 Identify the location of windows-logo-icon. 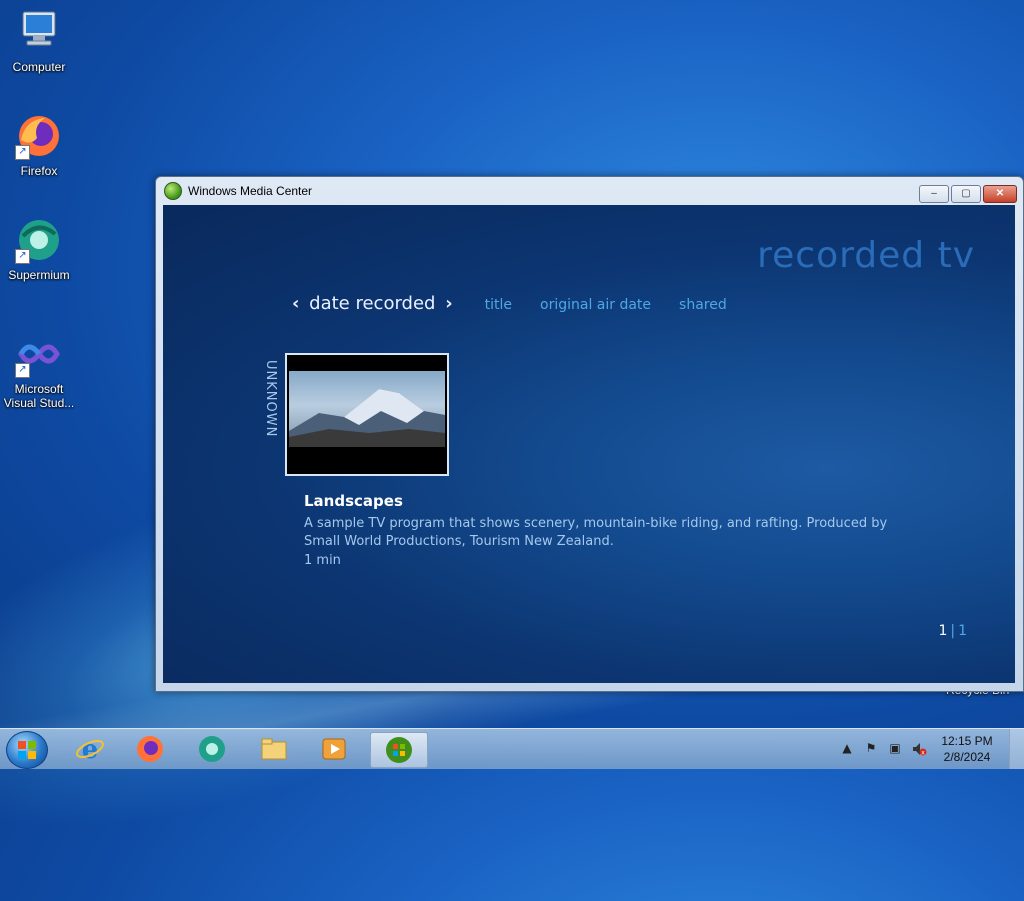
(27, 750).